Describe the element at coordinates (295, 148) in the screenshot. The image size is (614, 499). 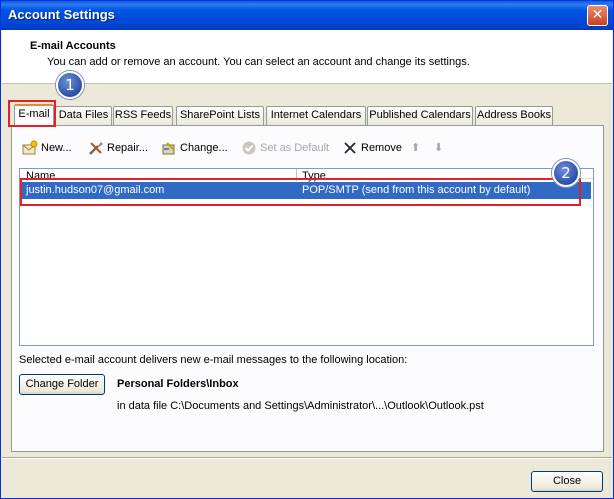
I see `set-as-default-label: Set as Default` at that location.